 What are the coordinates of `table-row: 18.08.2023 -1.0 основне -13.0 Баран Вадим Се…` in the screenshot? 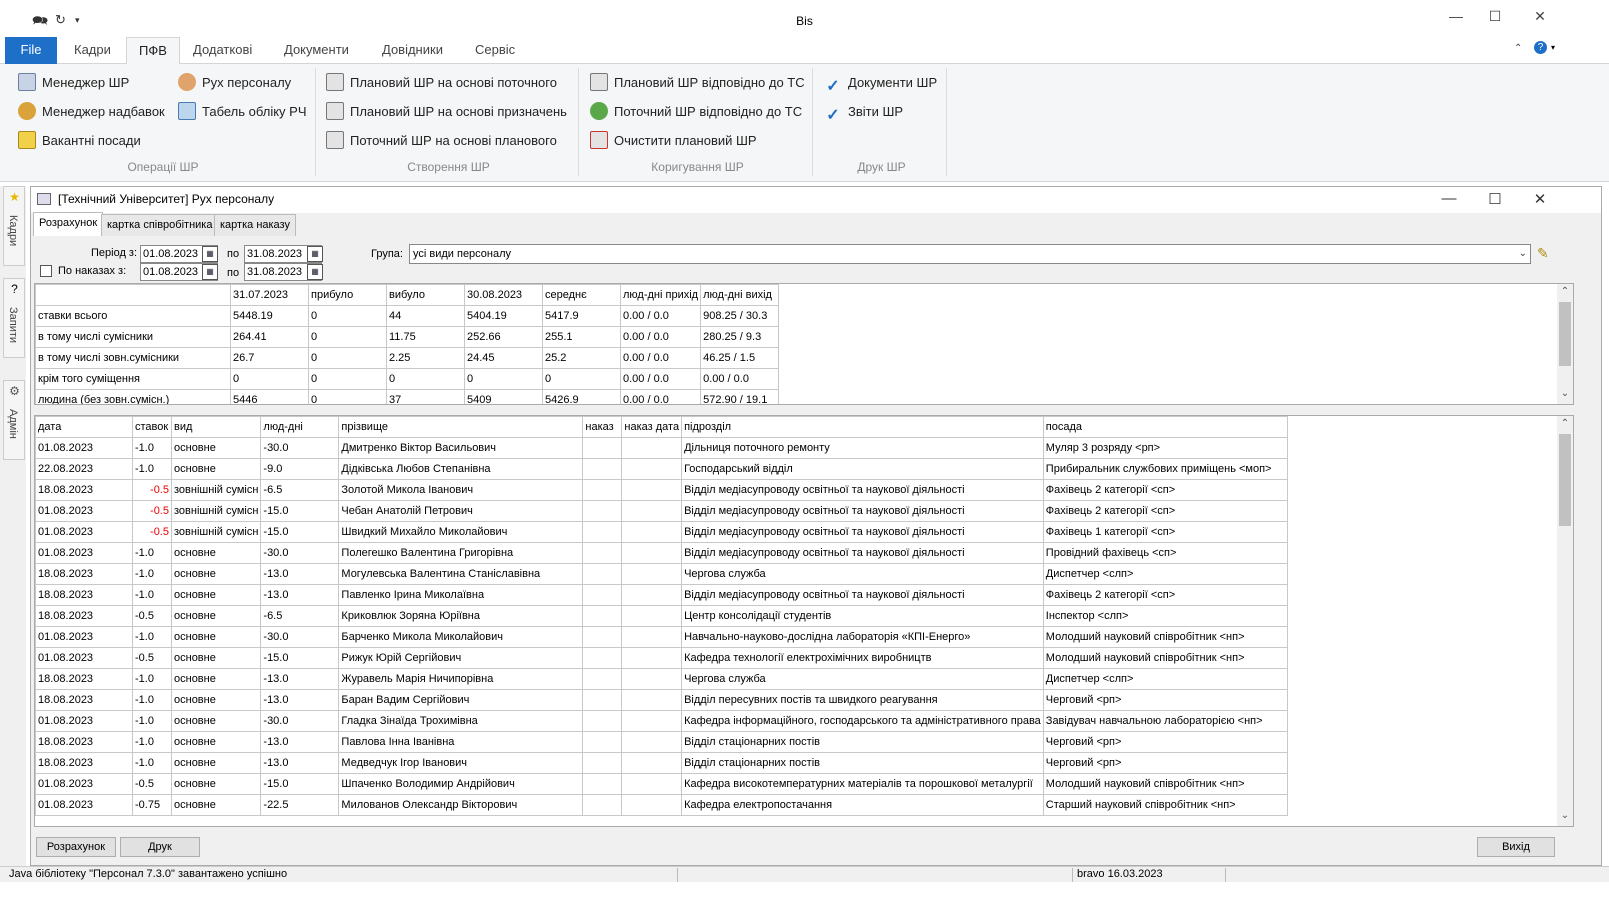 It's located at (661, 700).